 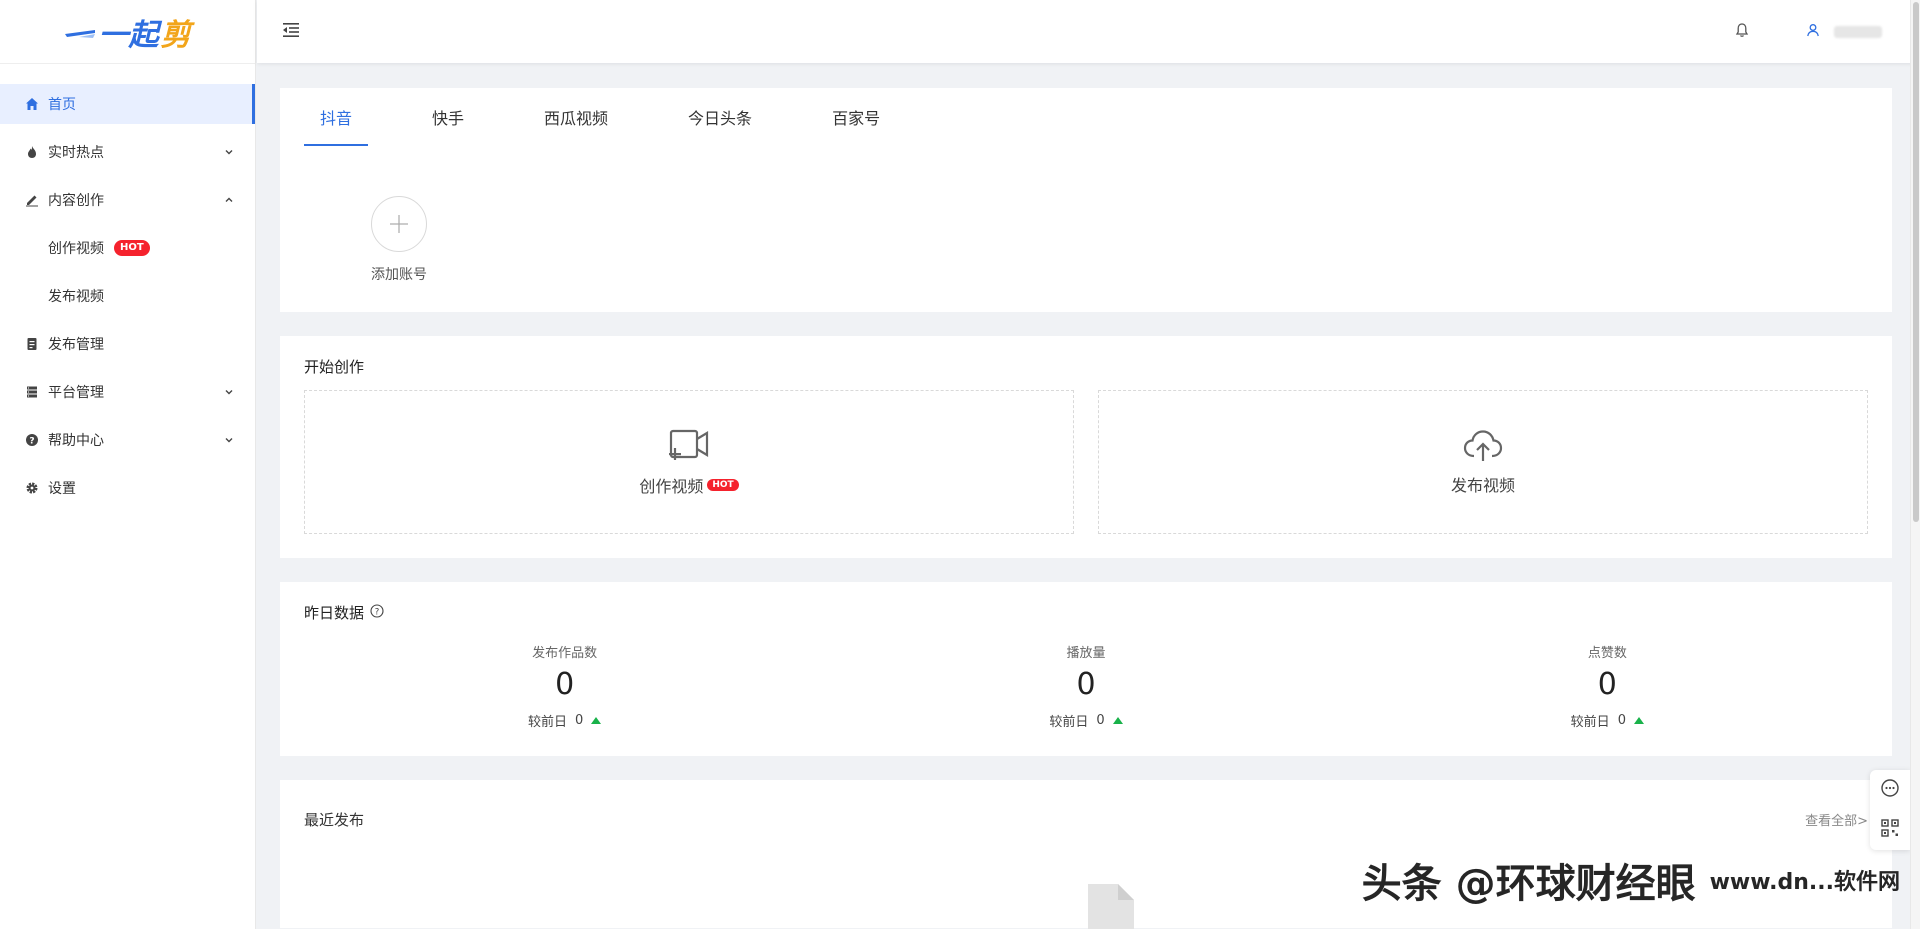 What do you see at coordinates (334, 613) in the screenshot?
I see `section-title: 昨日数据` at bounding box center [334, 613].